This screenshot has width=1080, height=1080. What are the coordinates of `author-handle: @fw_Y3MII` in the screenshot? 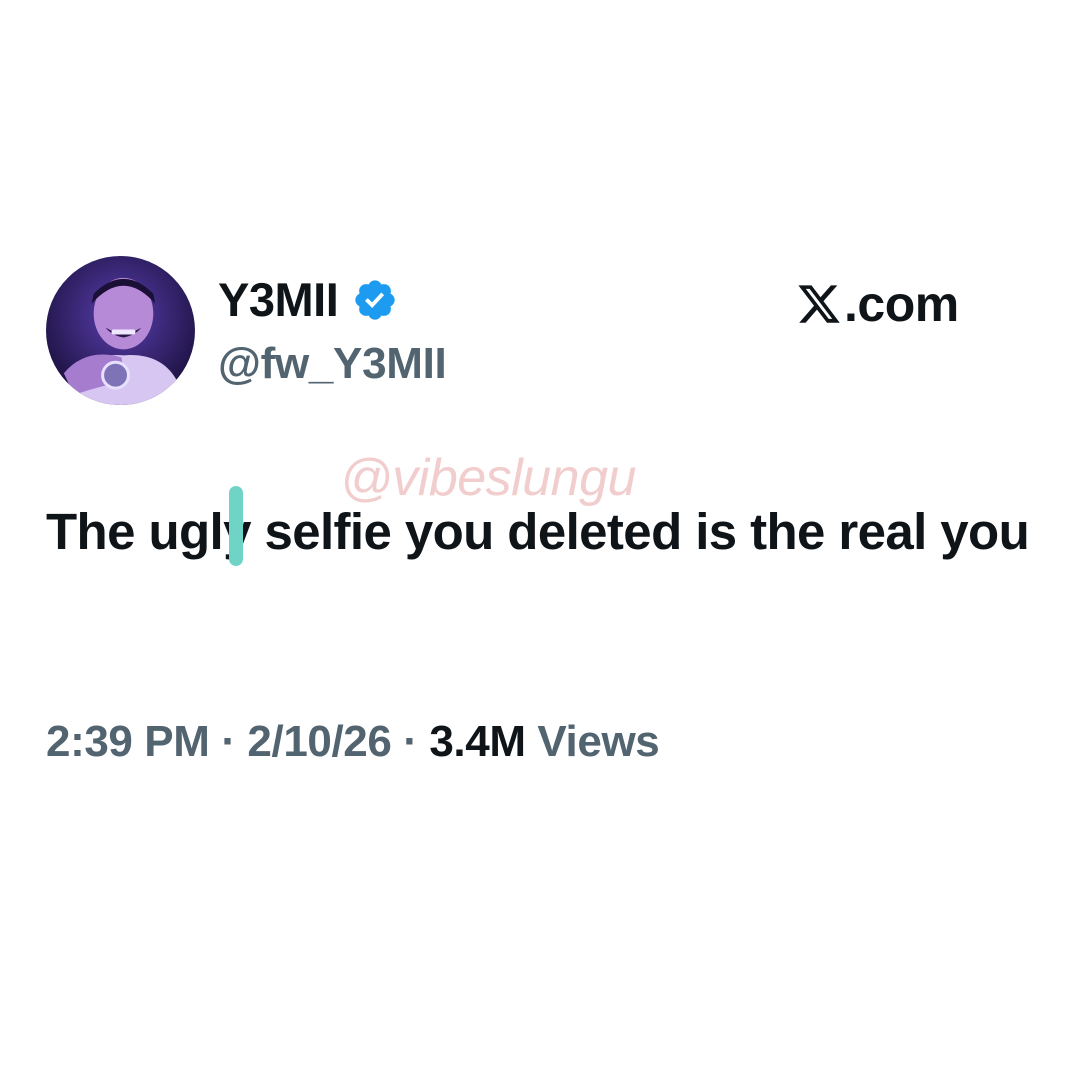 It's located at (332, 364).